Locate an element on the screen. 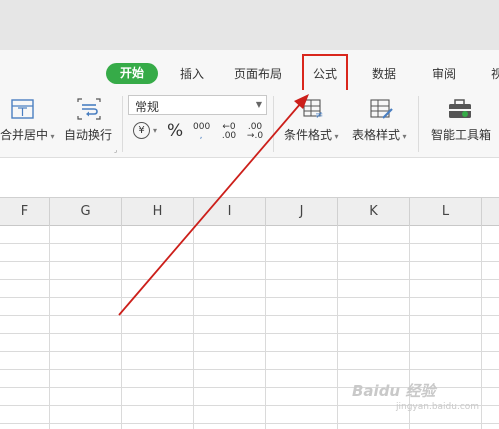 This screenshot has height=429, width=499. baidu-watermark: Baidu 经验 jingyan.baidu.com is located at coordinates (416, 397).